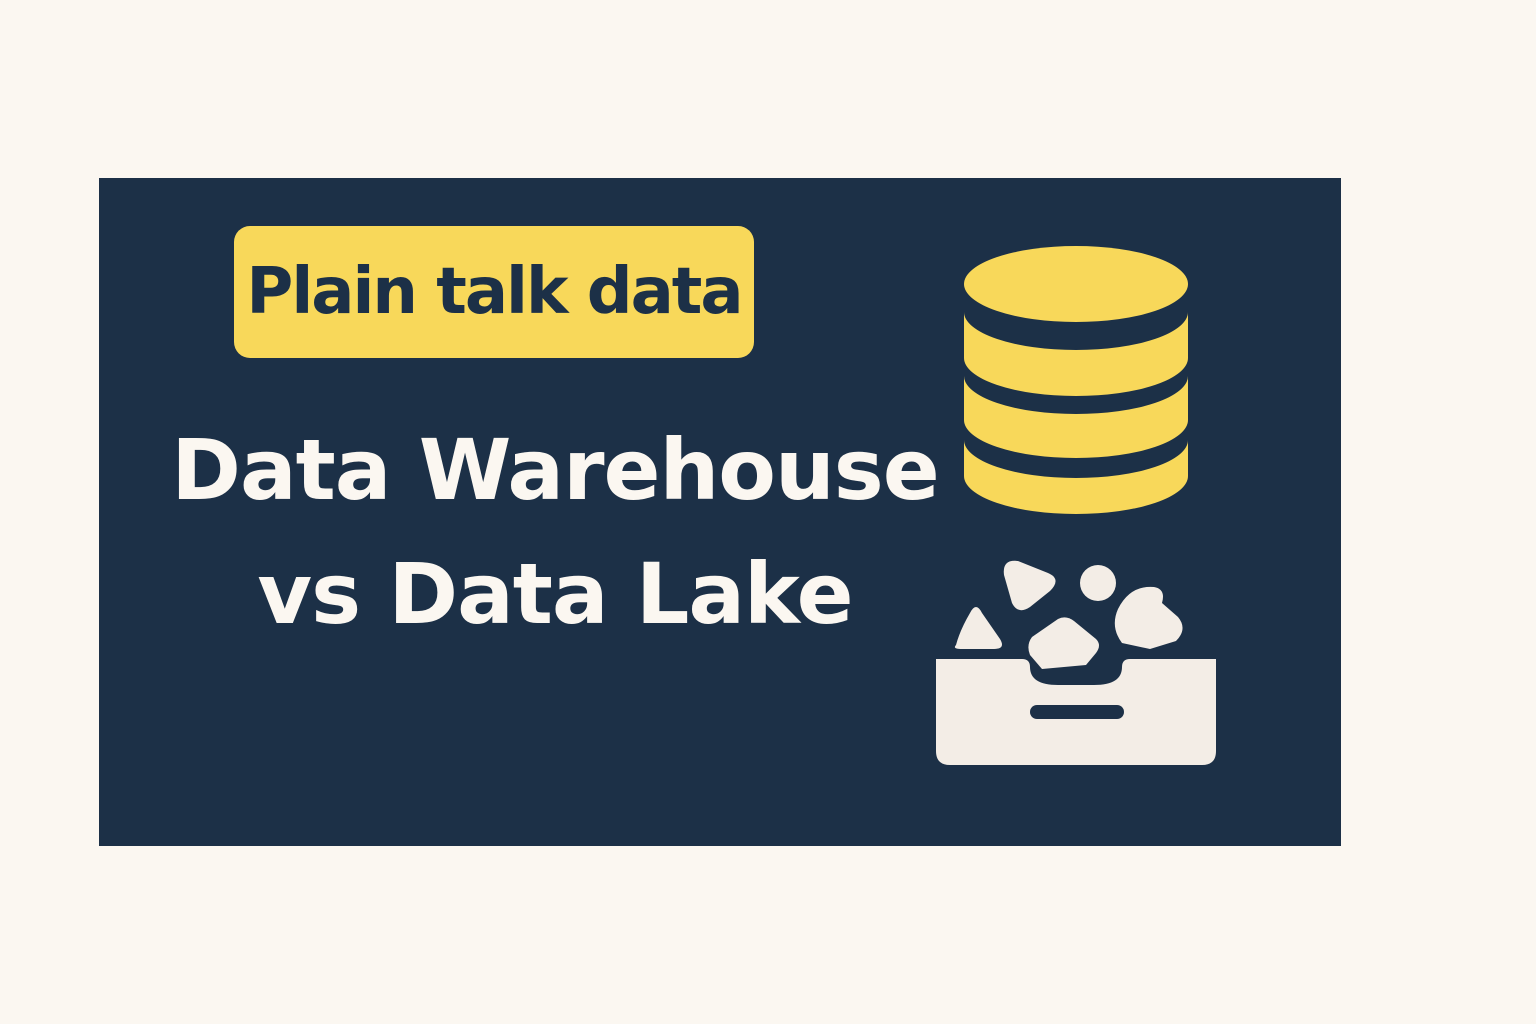  Describe the element at coordinates (555, 594) in the screenshot. I see `headline-line-2: vs Data Lake` at that location.